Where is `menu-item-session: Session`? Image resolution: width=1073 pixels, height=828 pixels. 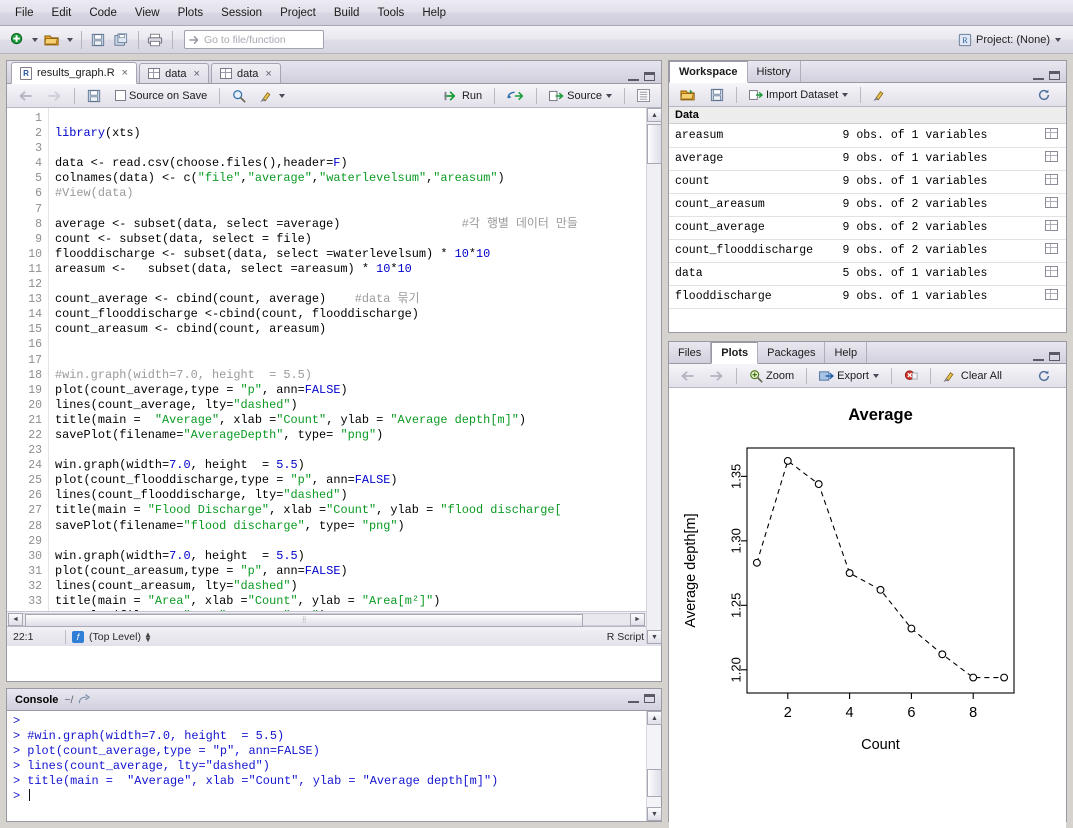
menu-item-session: Session is located at coordinates (241, 13).